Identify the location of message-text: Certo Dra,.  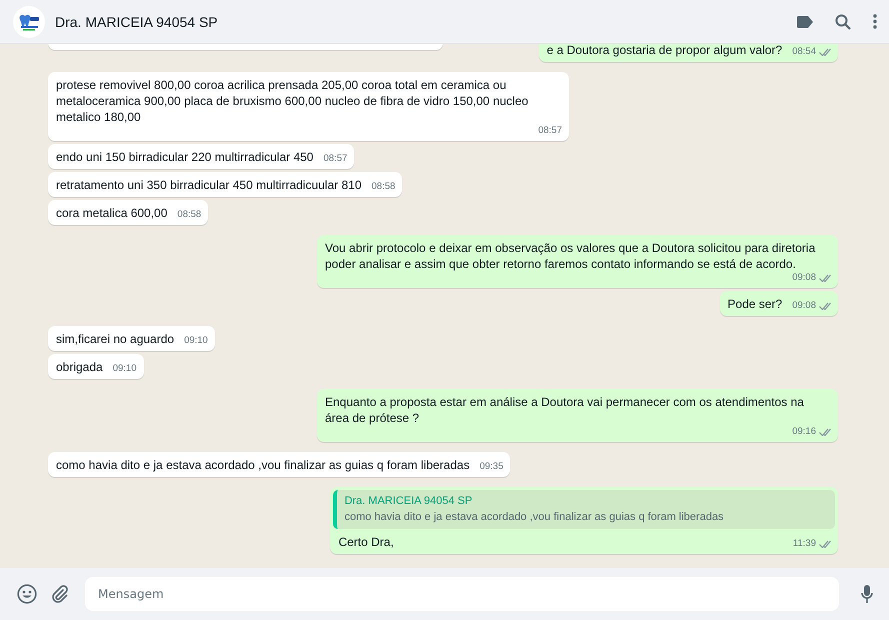
(366, 542).